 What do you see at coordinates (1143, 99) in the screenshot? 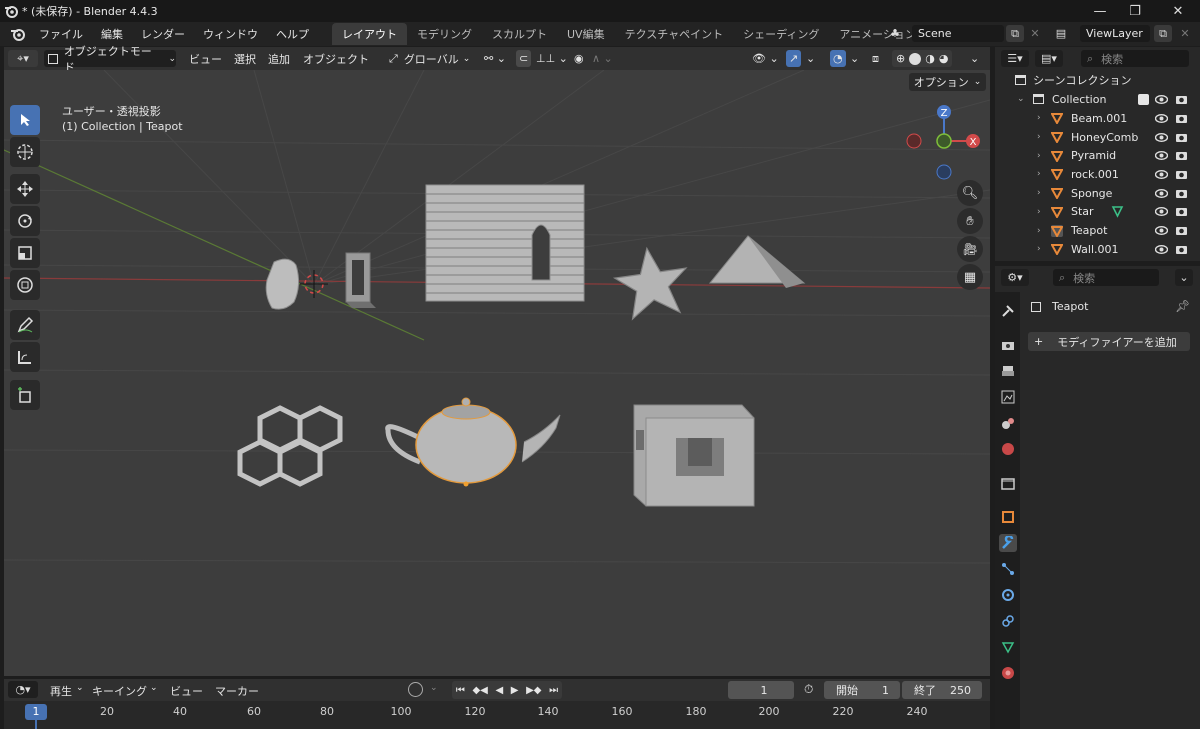
I see `checkbox-icon` at bounding box center [1143, 99].